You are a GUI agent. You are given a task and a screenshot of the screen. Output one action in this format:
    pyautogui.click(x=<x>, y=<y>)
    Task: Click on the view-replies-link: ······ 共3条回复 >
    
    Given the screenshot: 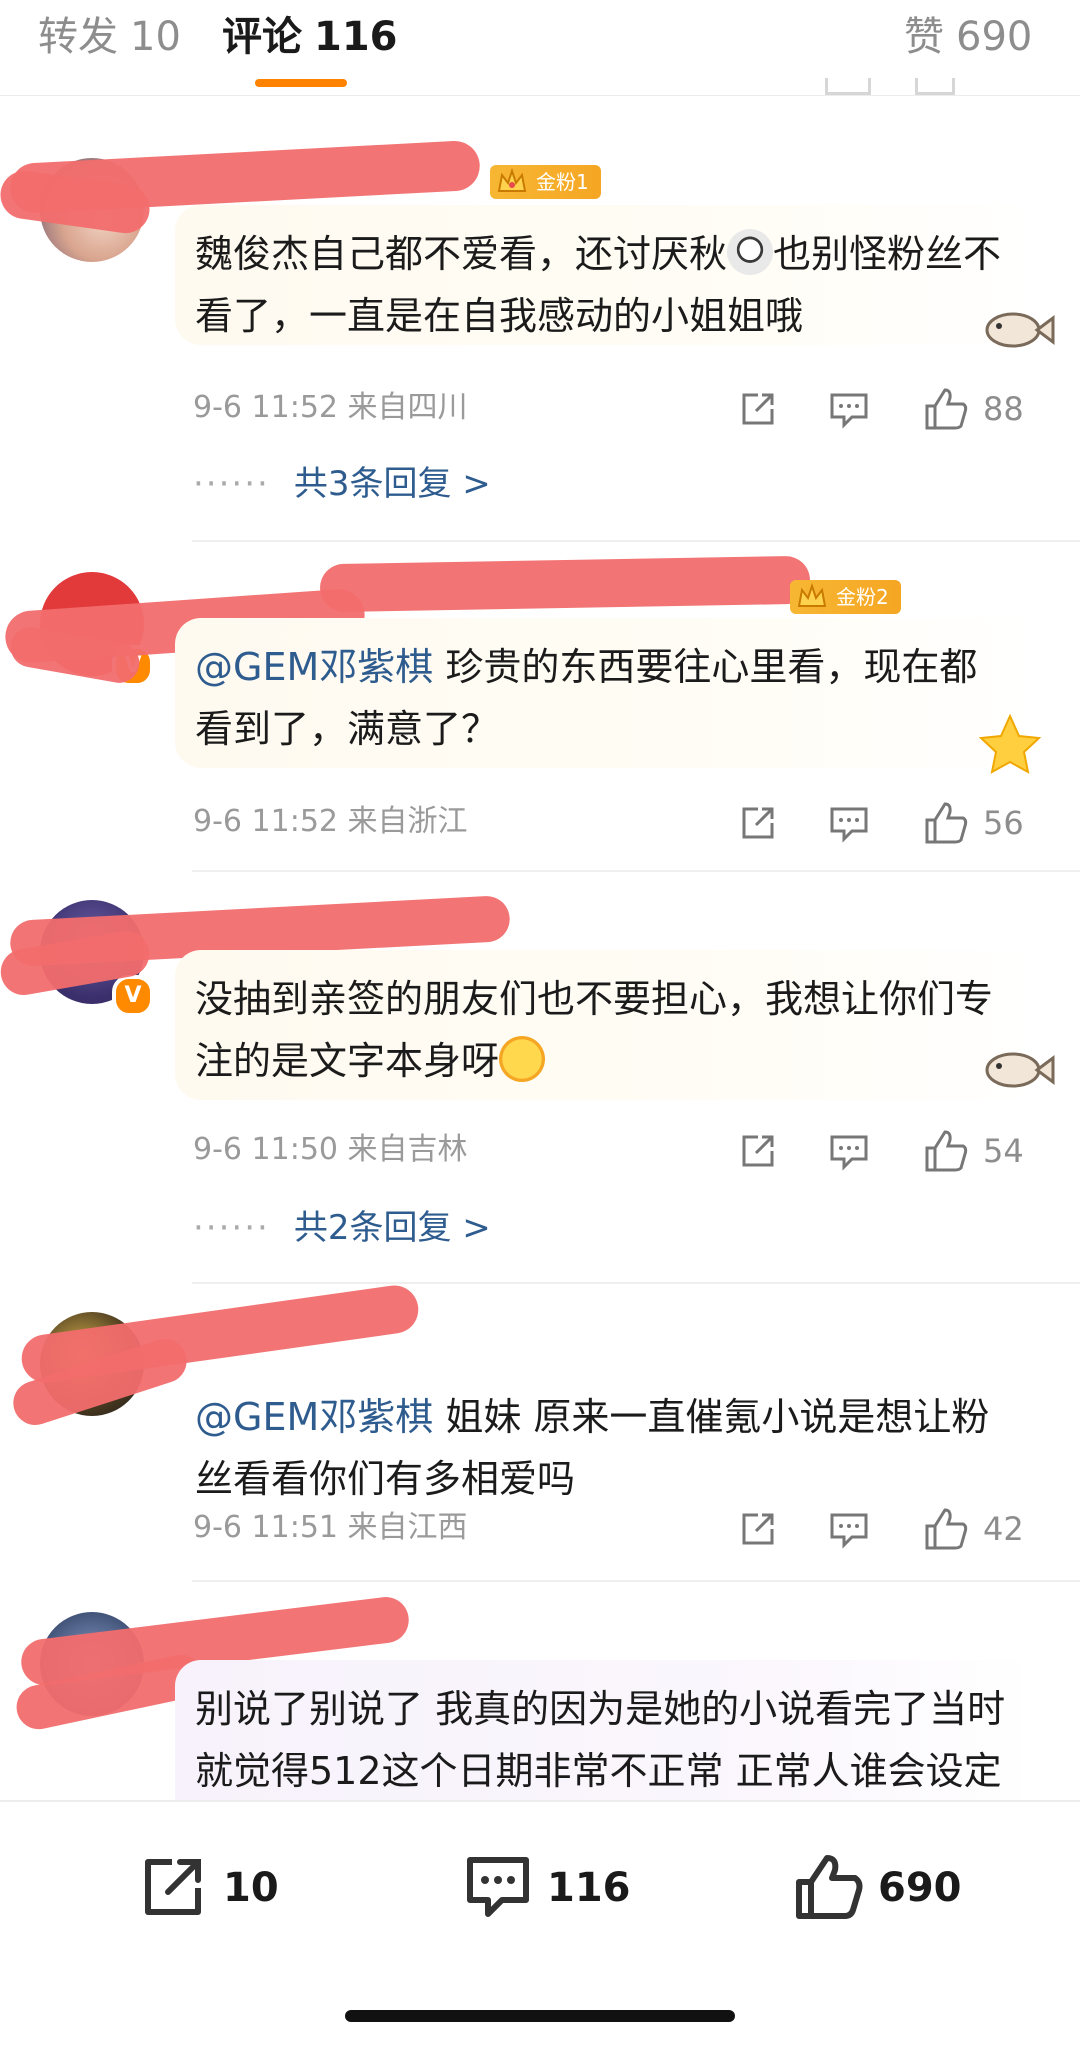 What is the action you would take?
    pyautogui.click(x=342, y=484)
    